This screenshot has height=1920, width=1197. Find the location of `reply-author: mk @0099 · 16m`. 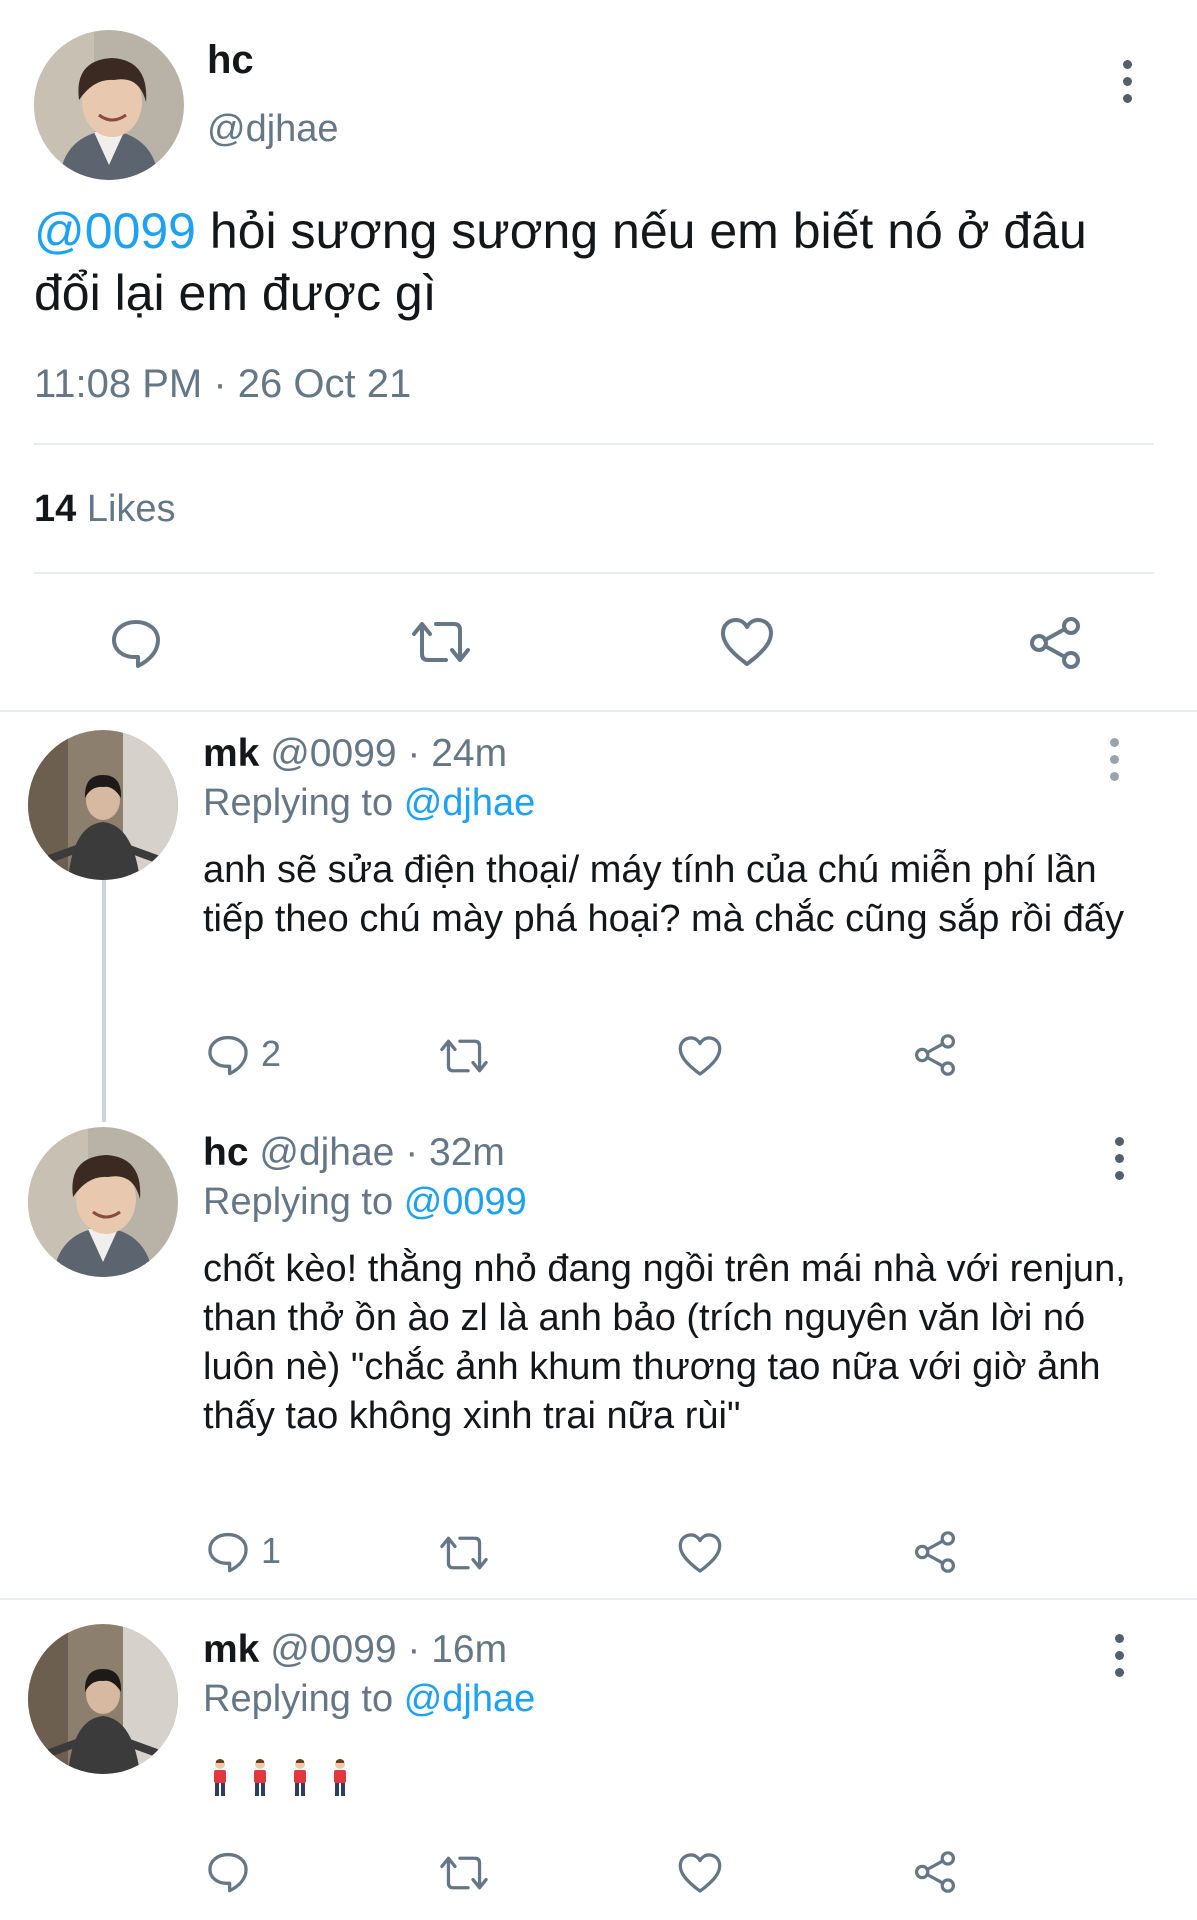

reply-author: mk @0099 · 16m is located at coordinates (355, 1650).